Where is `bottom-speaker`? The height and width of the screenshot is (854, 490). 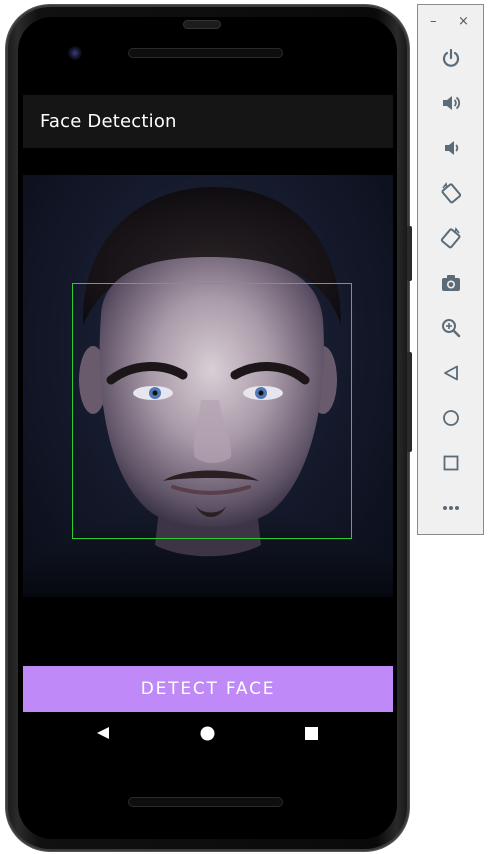
bottom-speaker is located at coordinates (205, 802).